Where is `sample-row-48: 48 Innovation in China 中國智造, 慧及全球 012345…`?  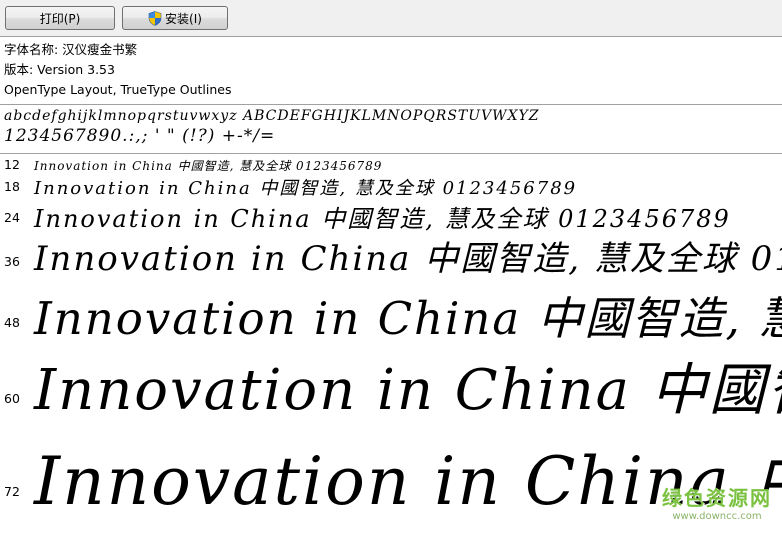
sample-row-48: 48 Innovation in China 中國智造, 慧及全球 012345… is located at coordinates (391, 313).